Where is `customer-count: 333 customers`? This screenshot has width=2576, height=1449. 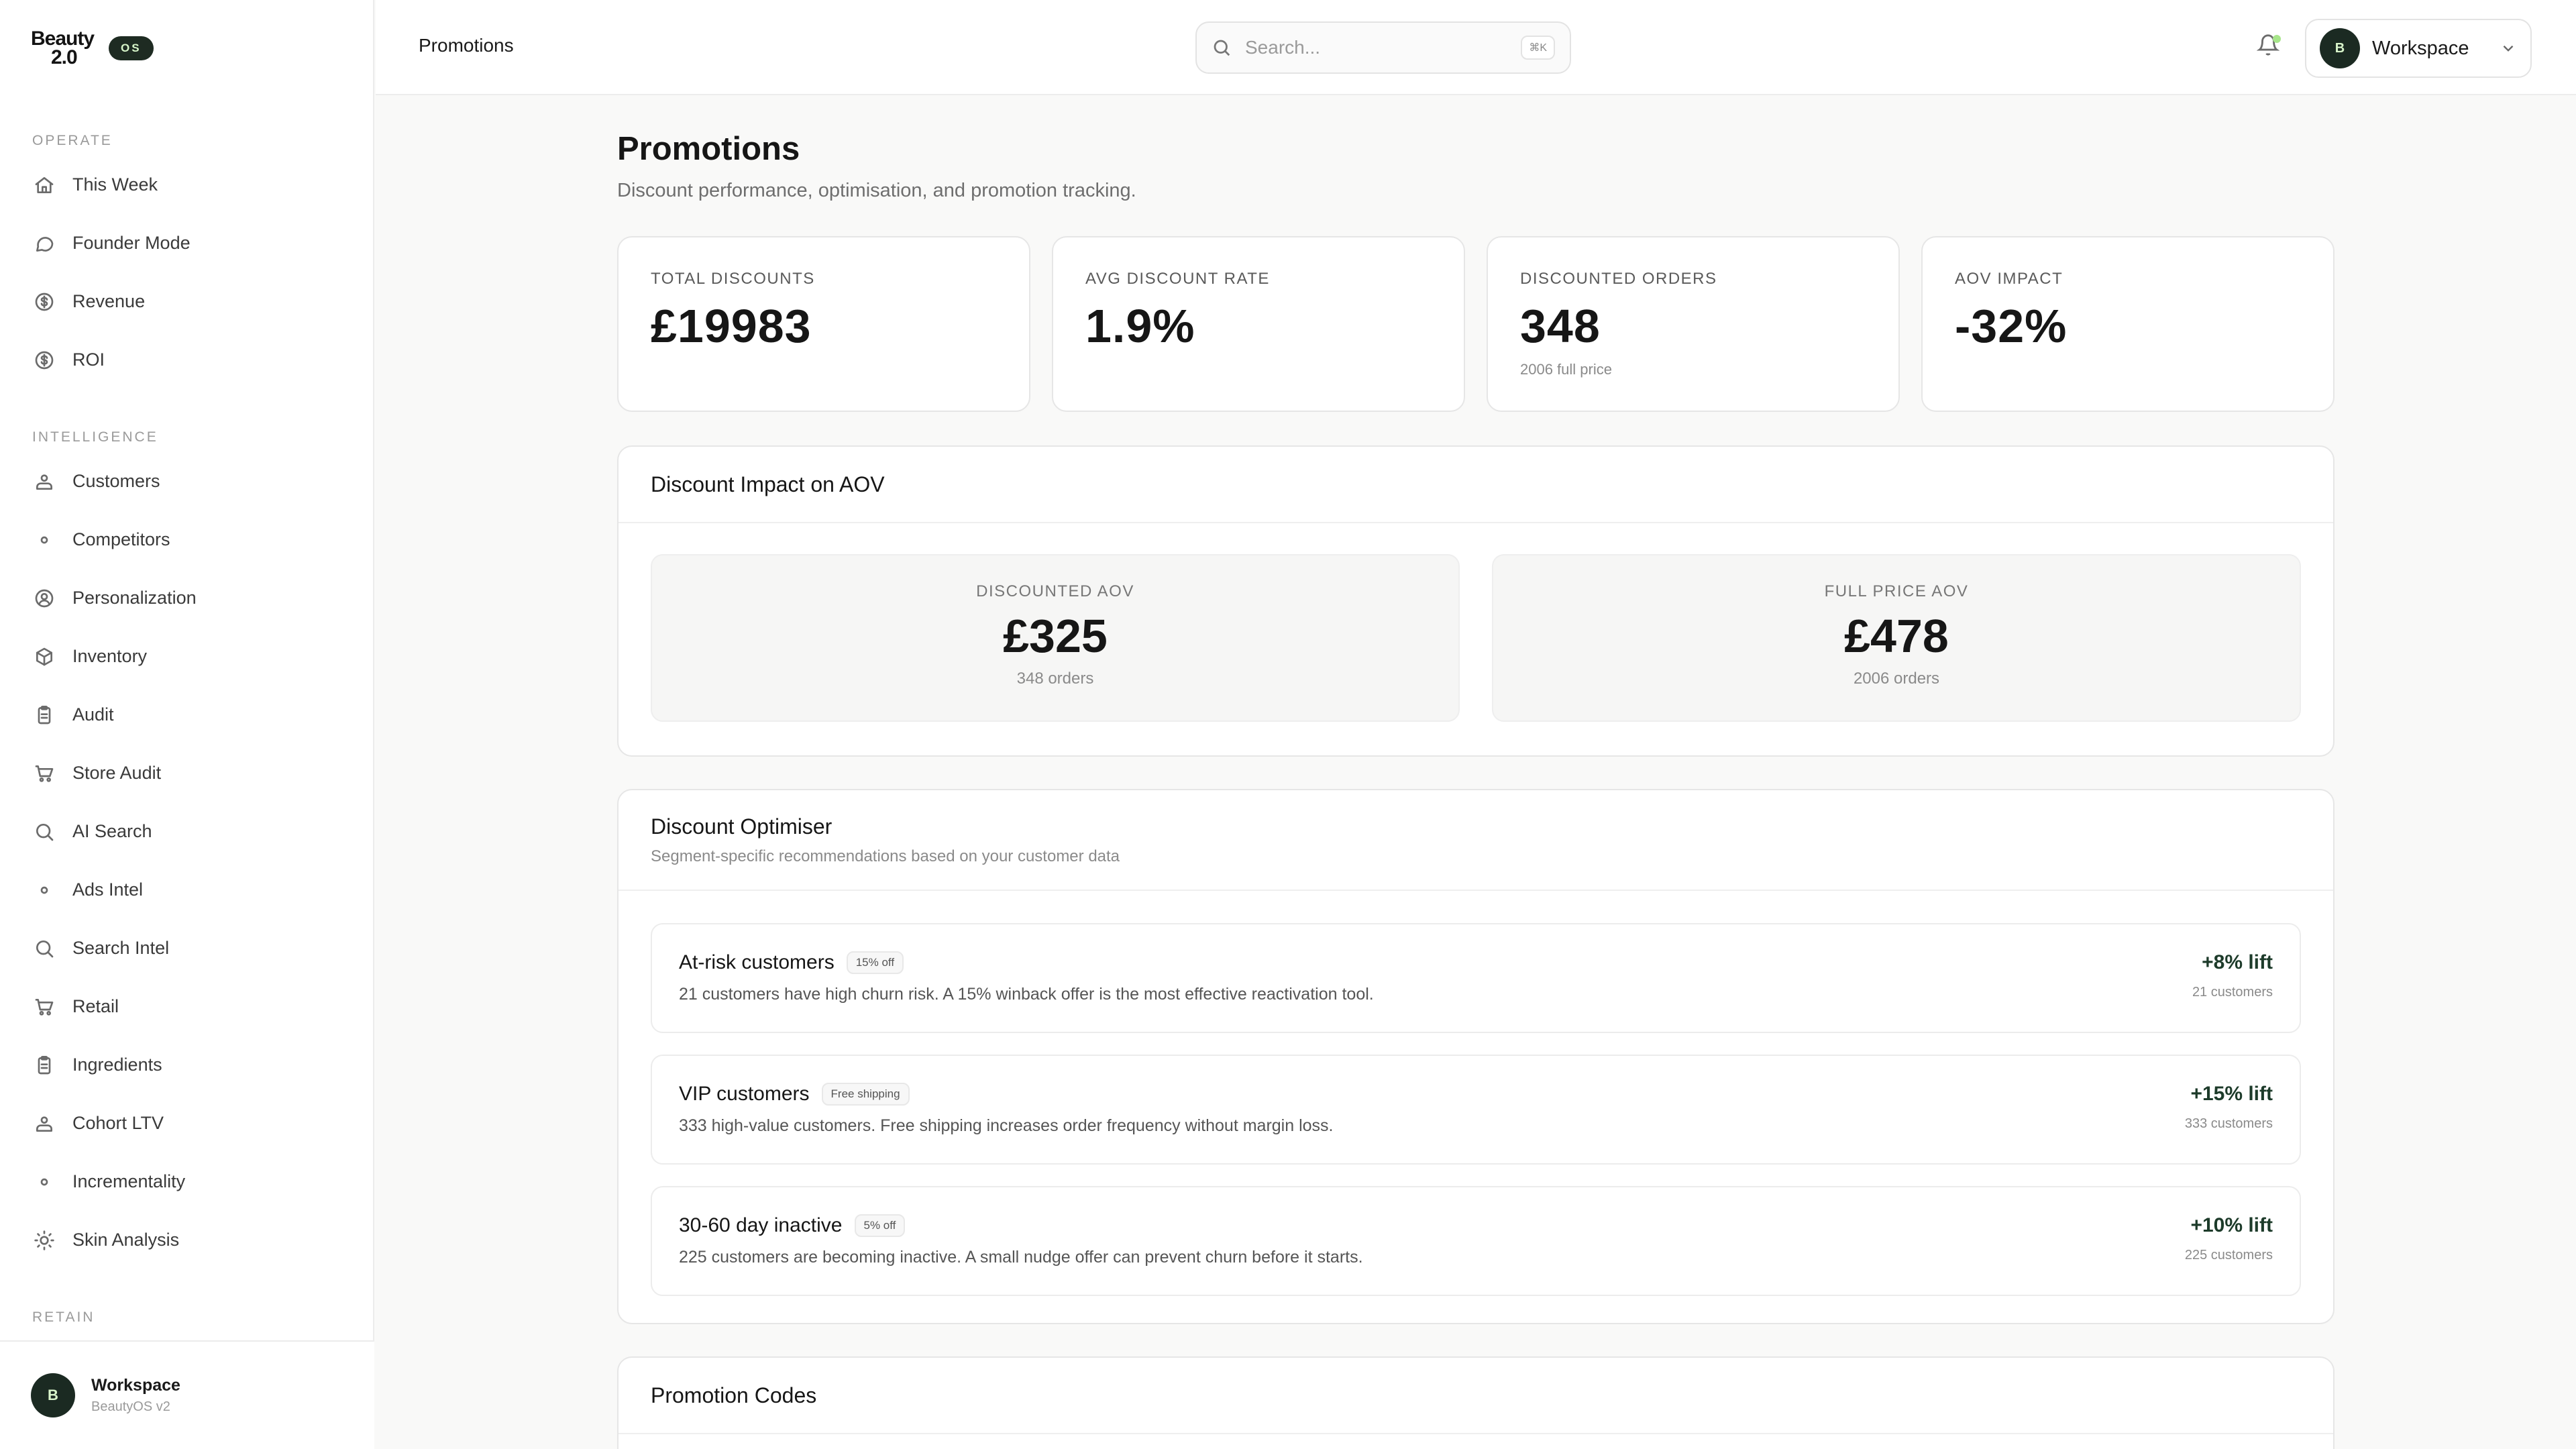
customer-count: 333 customers is located at coordinates (2228, 1123).